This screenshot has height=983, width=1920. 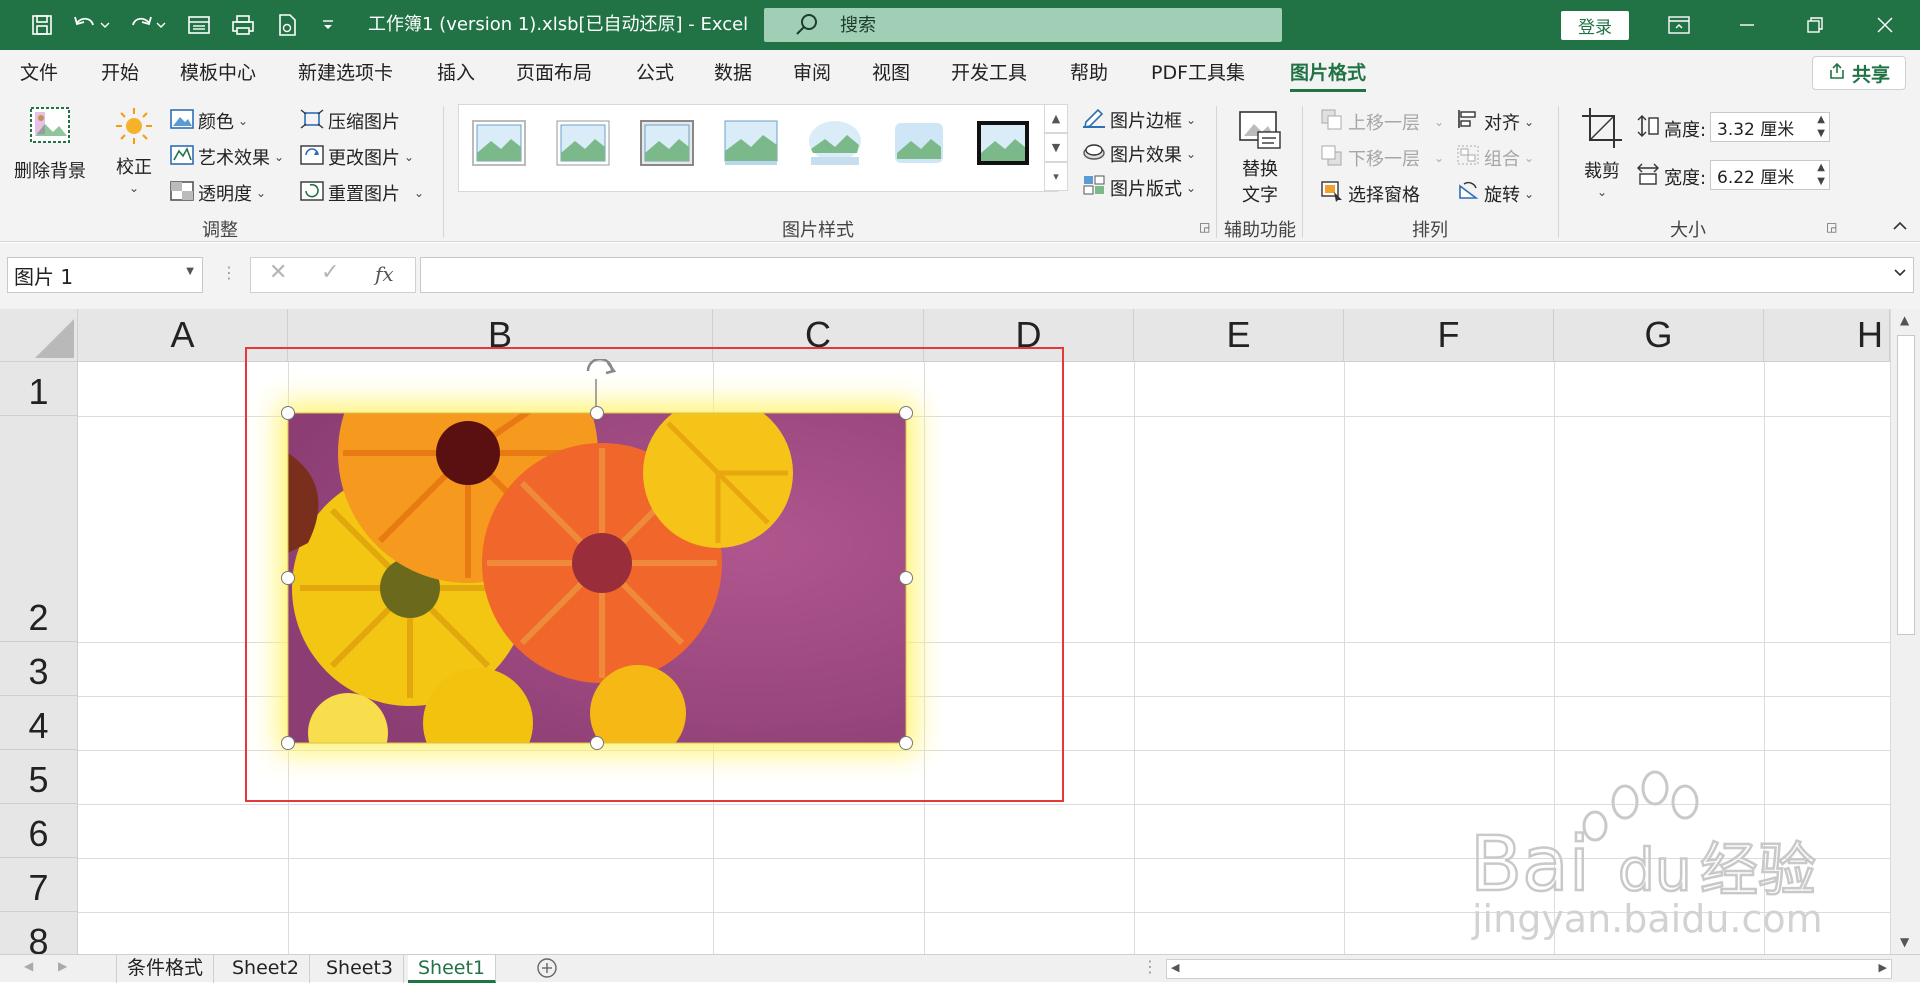 I want to click on form-icon, so click(x=199, y=25).